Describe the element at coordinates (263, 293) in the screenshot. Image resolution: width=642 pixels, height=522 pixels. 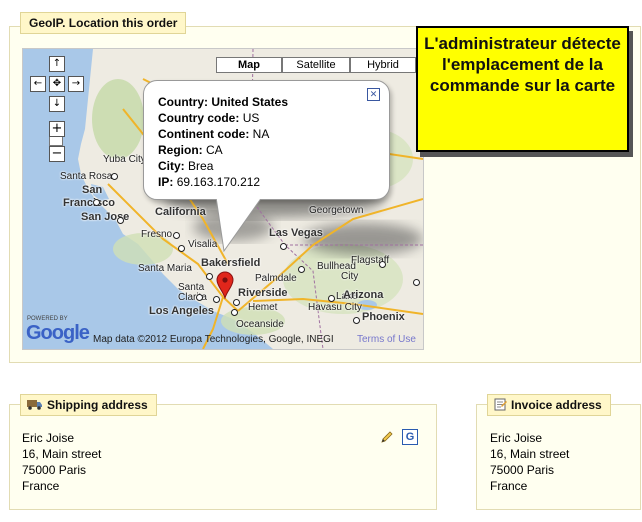
I see `city-label: Riverside` at that location.